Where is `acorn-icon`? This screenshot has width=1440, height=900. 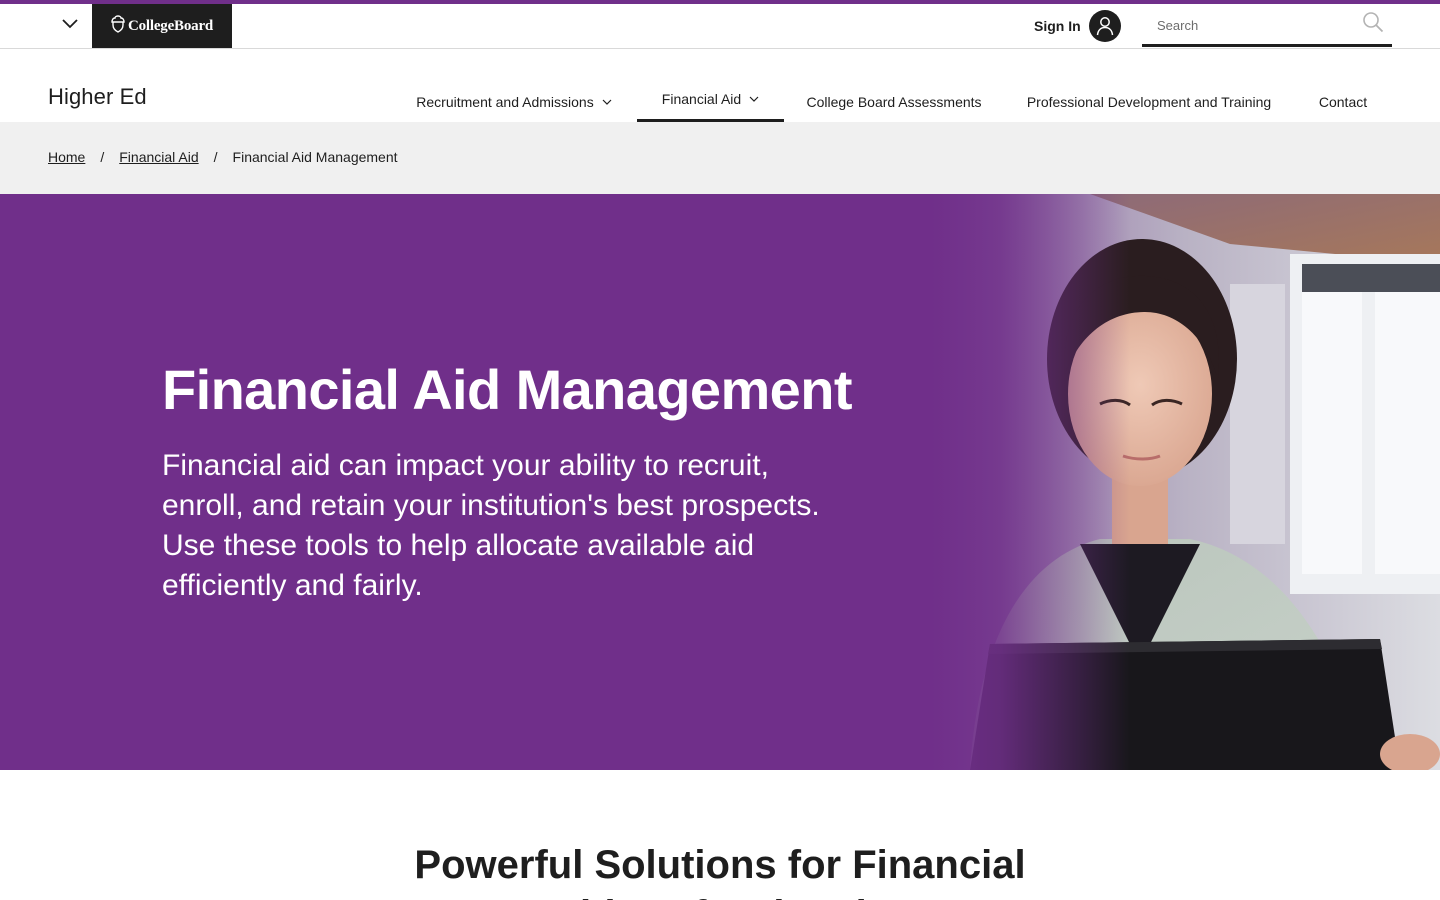
acorn-icon is located at coordinates (118, 26).